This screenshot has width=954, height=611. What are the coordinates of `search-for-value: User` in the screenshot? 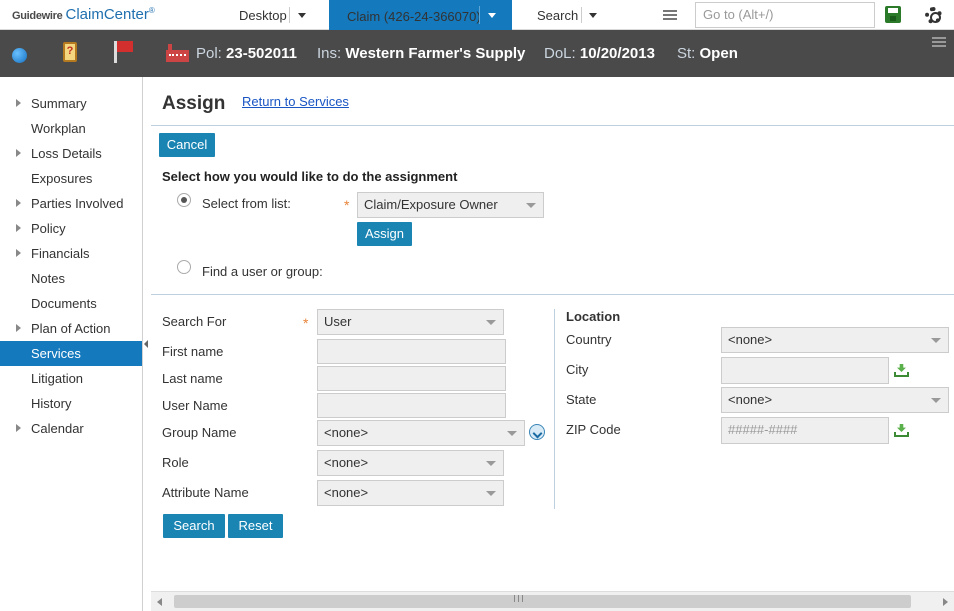 It's located at (338, 321).